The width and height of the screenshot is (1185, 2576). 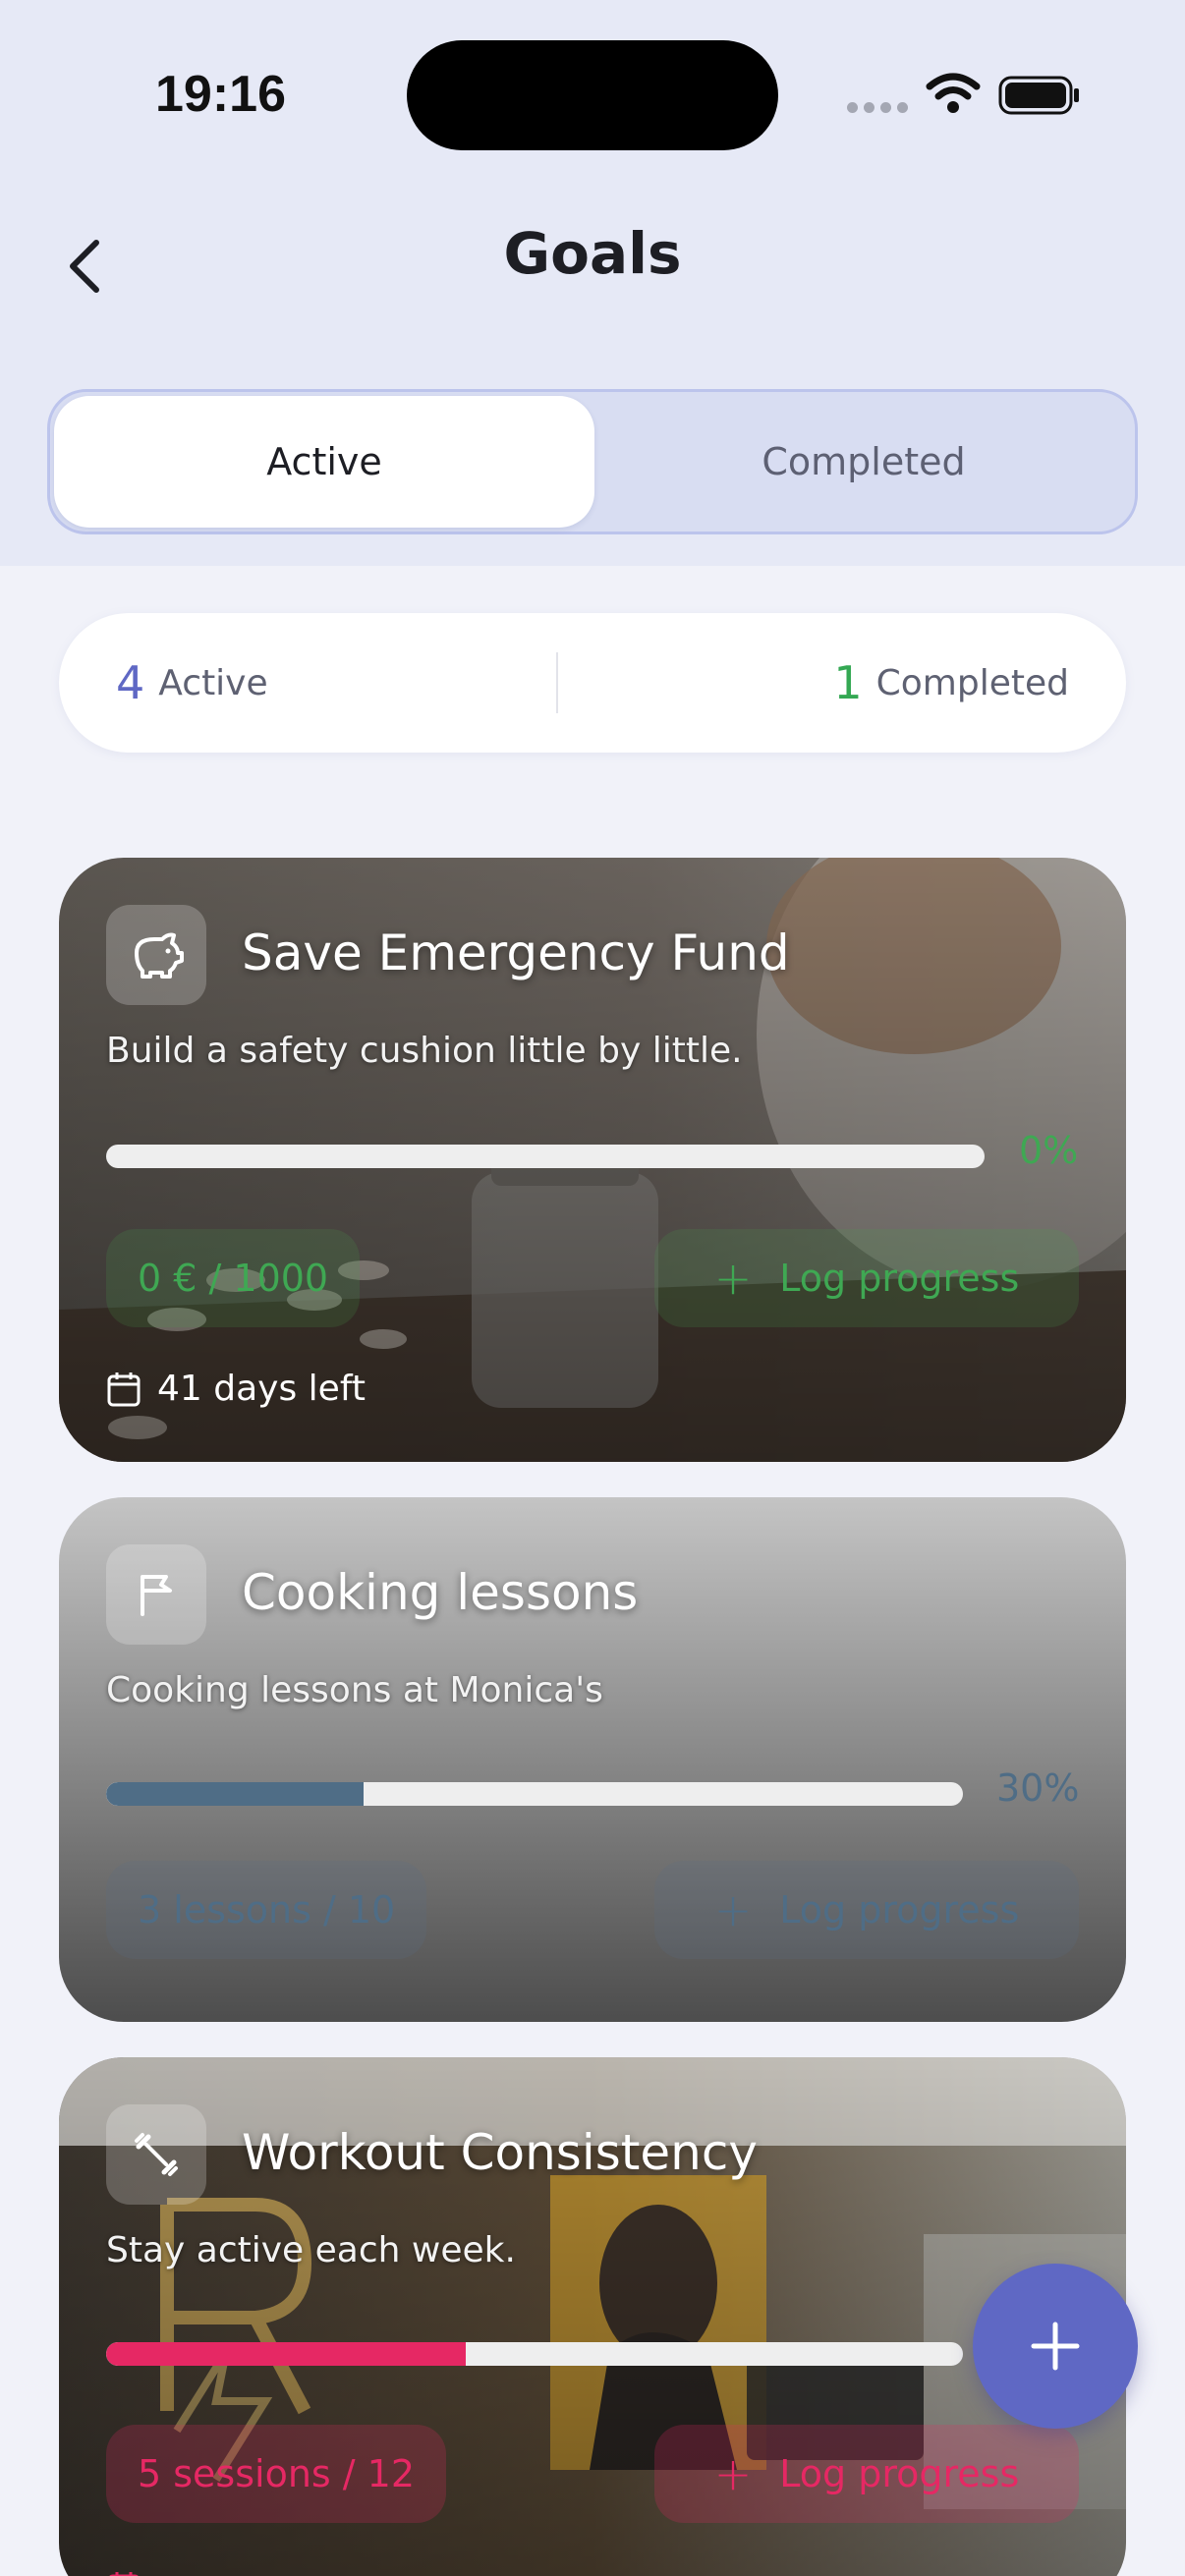 What do you see at coordinates (1038, 1788) in the screenshot?
I see `goal-progress-percent: 30%` at bounding box center [1038, 1788].